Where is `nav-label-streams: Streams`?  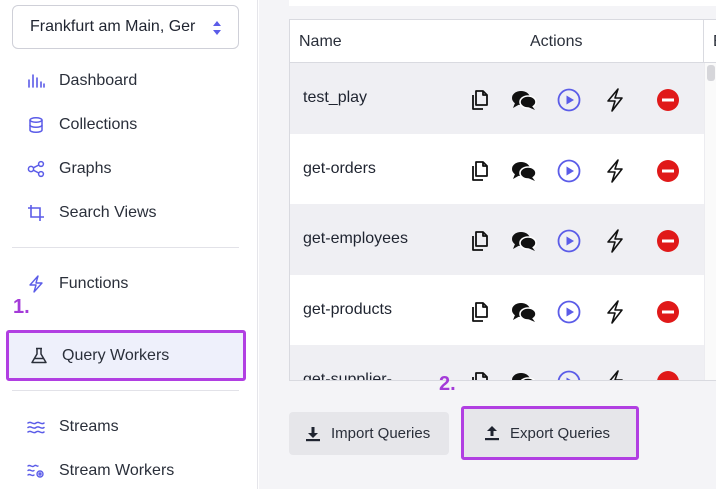
nav-label-streams: Streams is located at coordinates (89, 426).